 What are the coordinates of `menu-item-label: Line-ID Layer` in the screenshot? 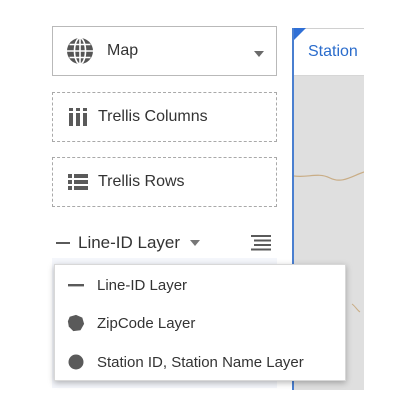 It's located at (142, 285).